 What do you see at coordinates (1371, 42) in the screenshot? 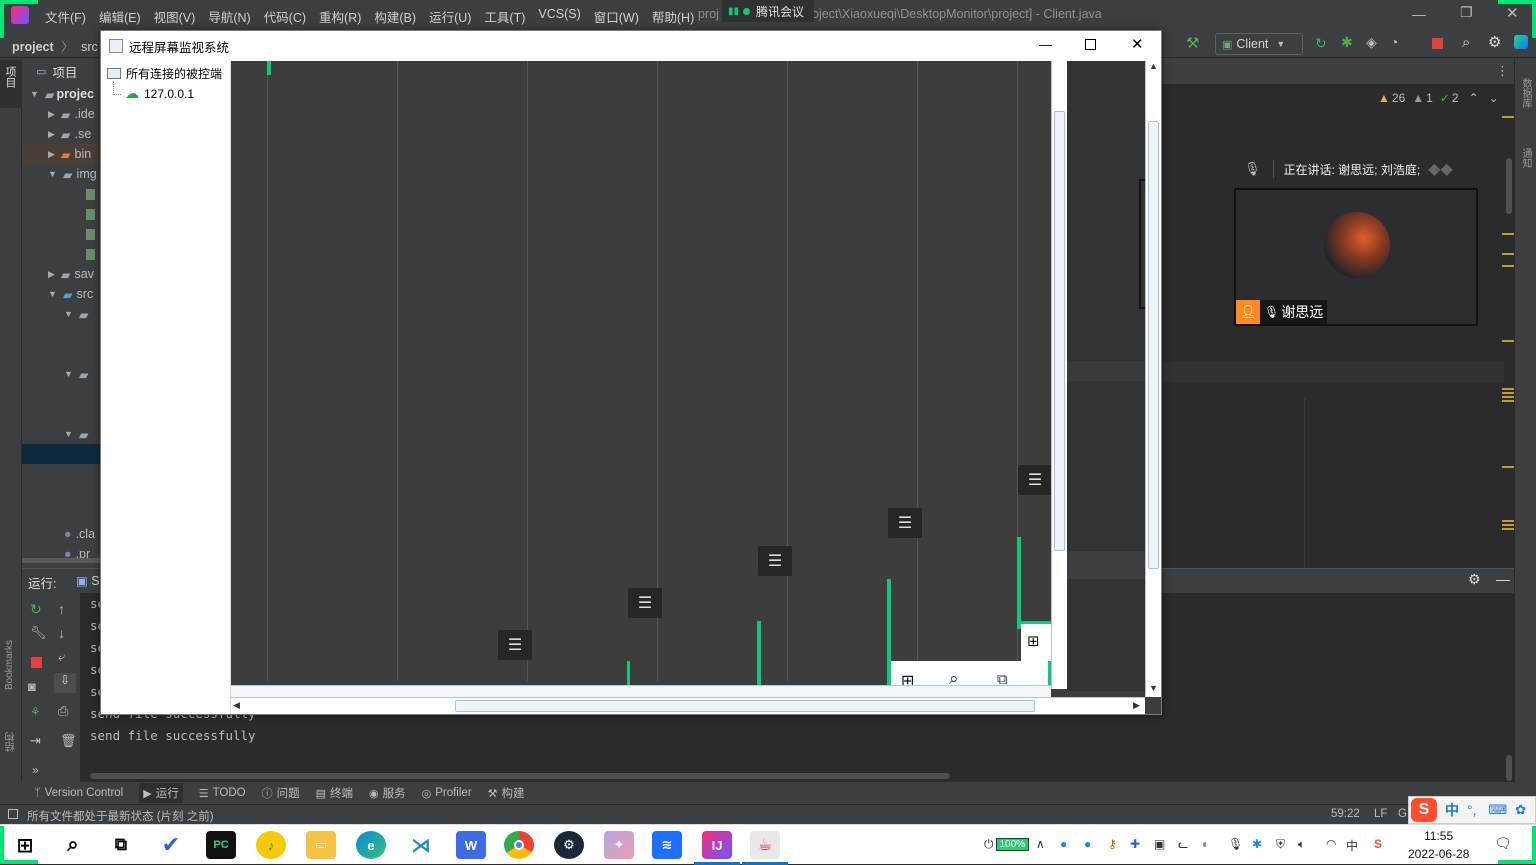
I see `coverage-icon: ◈` at bounding box center [1371, 42].